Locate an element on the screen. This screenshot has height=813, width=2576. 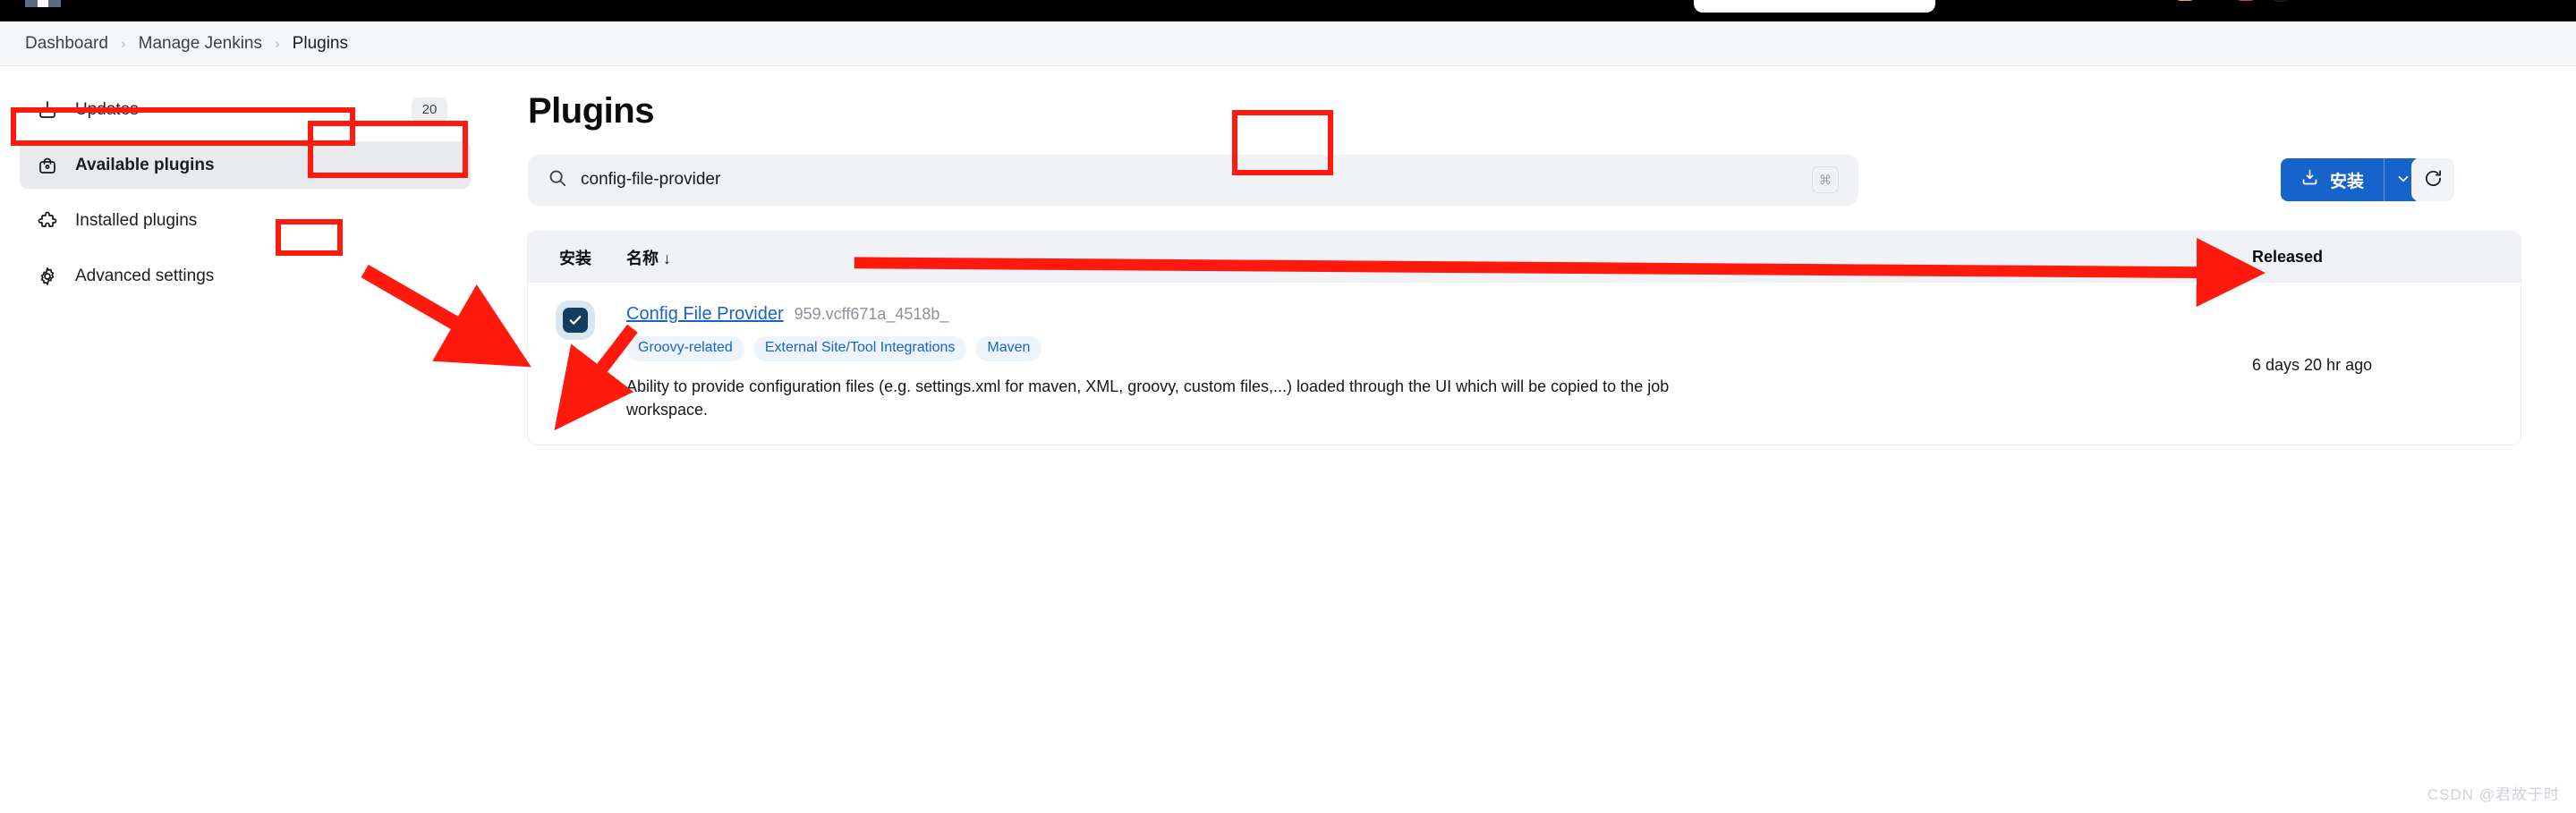
breadcrumb-item-dashboard: Dashboard is located at coordinates (66, 44).